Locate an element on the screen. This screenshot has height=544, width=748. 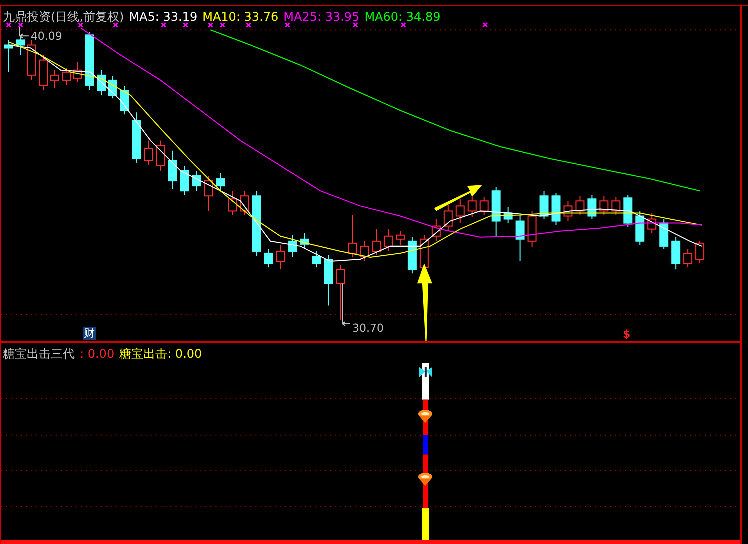
moving-average-label: MA25: 33.95 is located at coordinates (322, 17).